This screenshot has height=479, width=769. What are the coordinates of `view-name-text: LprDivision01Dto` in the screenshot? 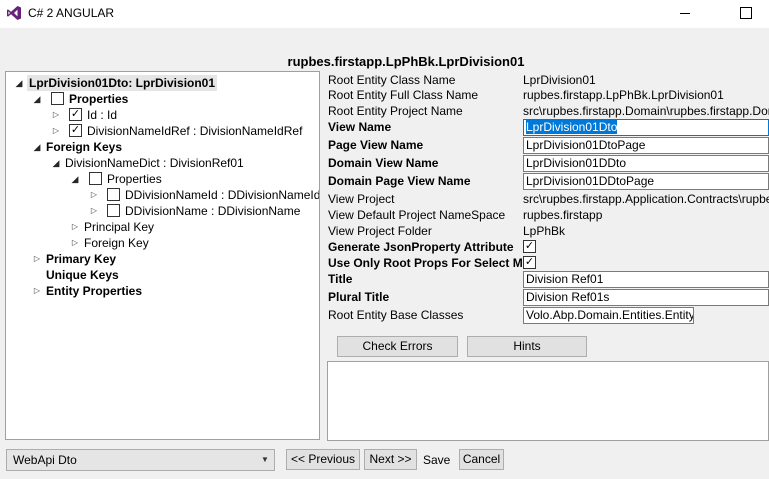 It's located at (572, 127).